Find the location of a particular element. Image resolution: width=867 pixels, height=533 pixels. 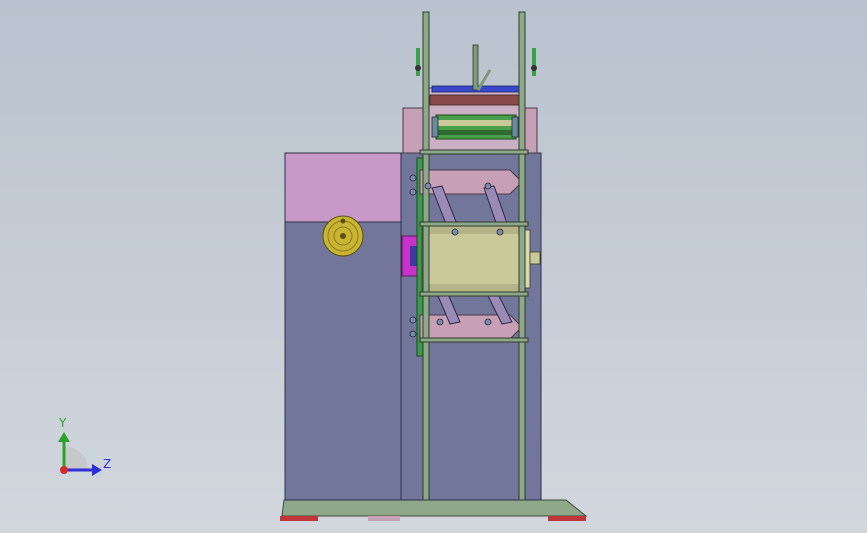

coordinate-triad: Y Z is located at coordinates (84, 446).